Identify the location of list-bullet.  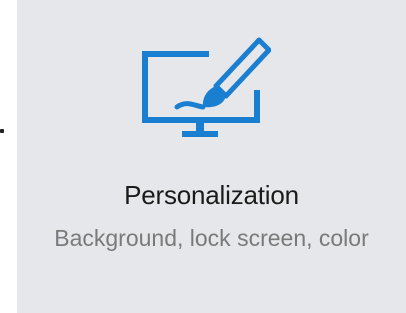
(2, 131).